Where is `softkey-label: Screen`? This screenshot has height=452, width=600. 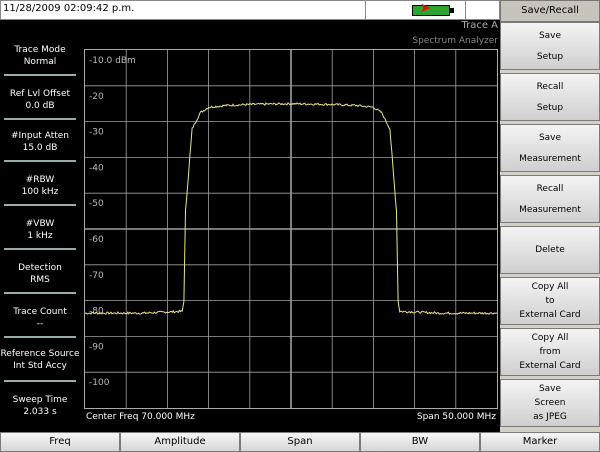 softkey-label: Screen is located at coordinates (550, 403).